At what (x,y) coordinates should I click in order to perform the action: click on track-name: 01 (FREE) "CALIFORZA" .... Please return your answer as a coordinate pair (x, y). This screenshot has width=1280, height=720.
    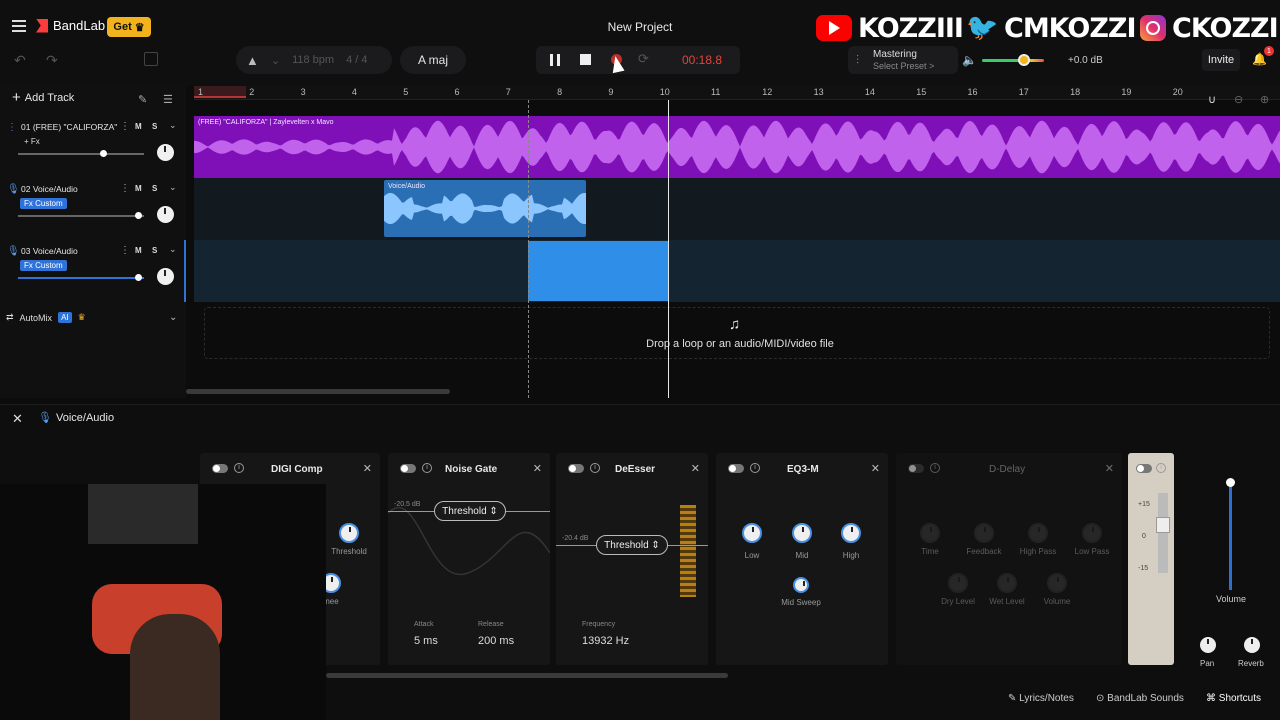
    Looking at the image, I should click on (69, 127).